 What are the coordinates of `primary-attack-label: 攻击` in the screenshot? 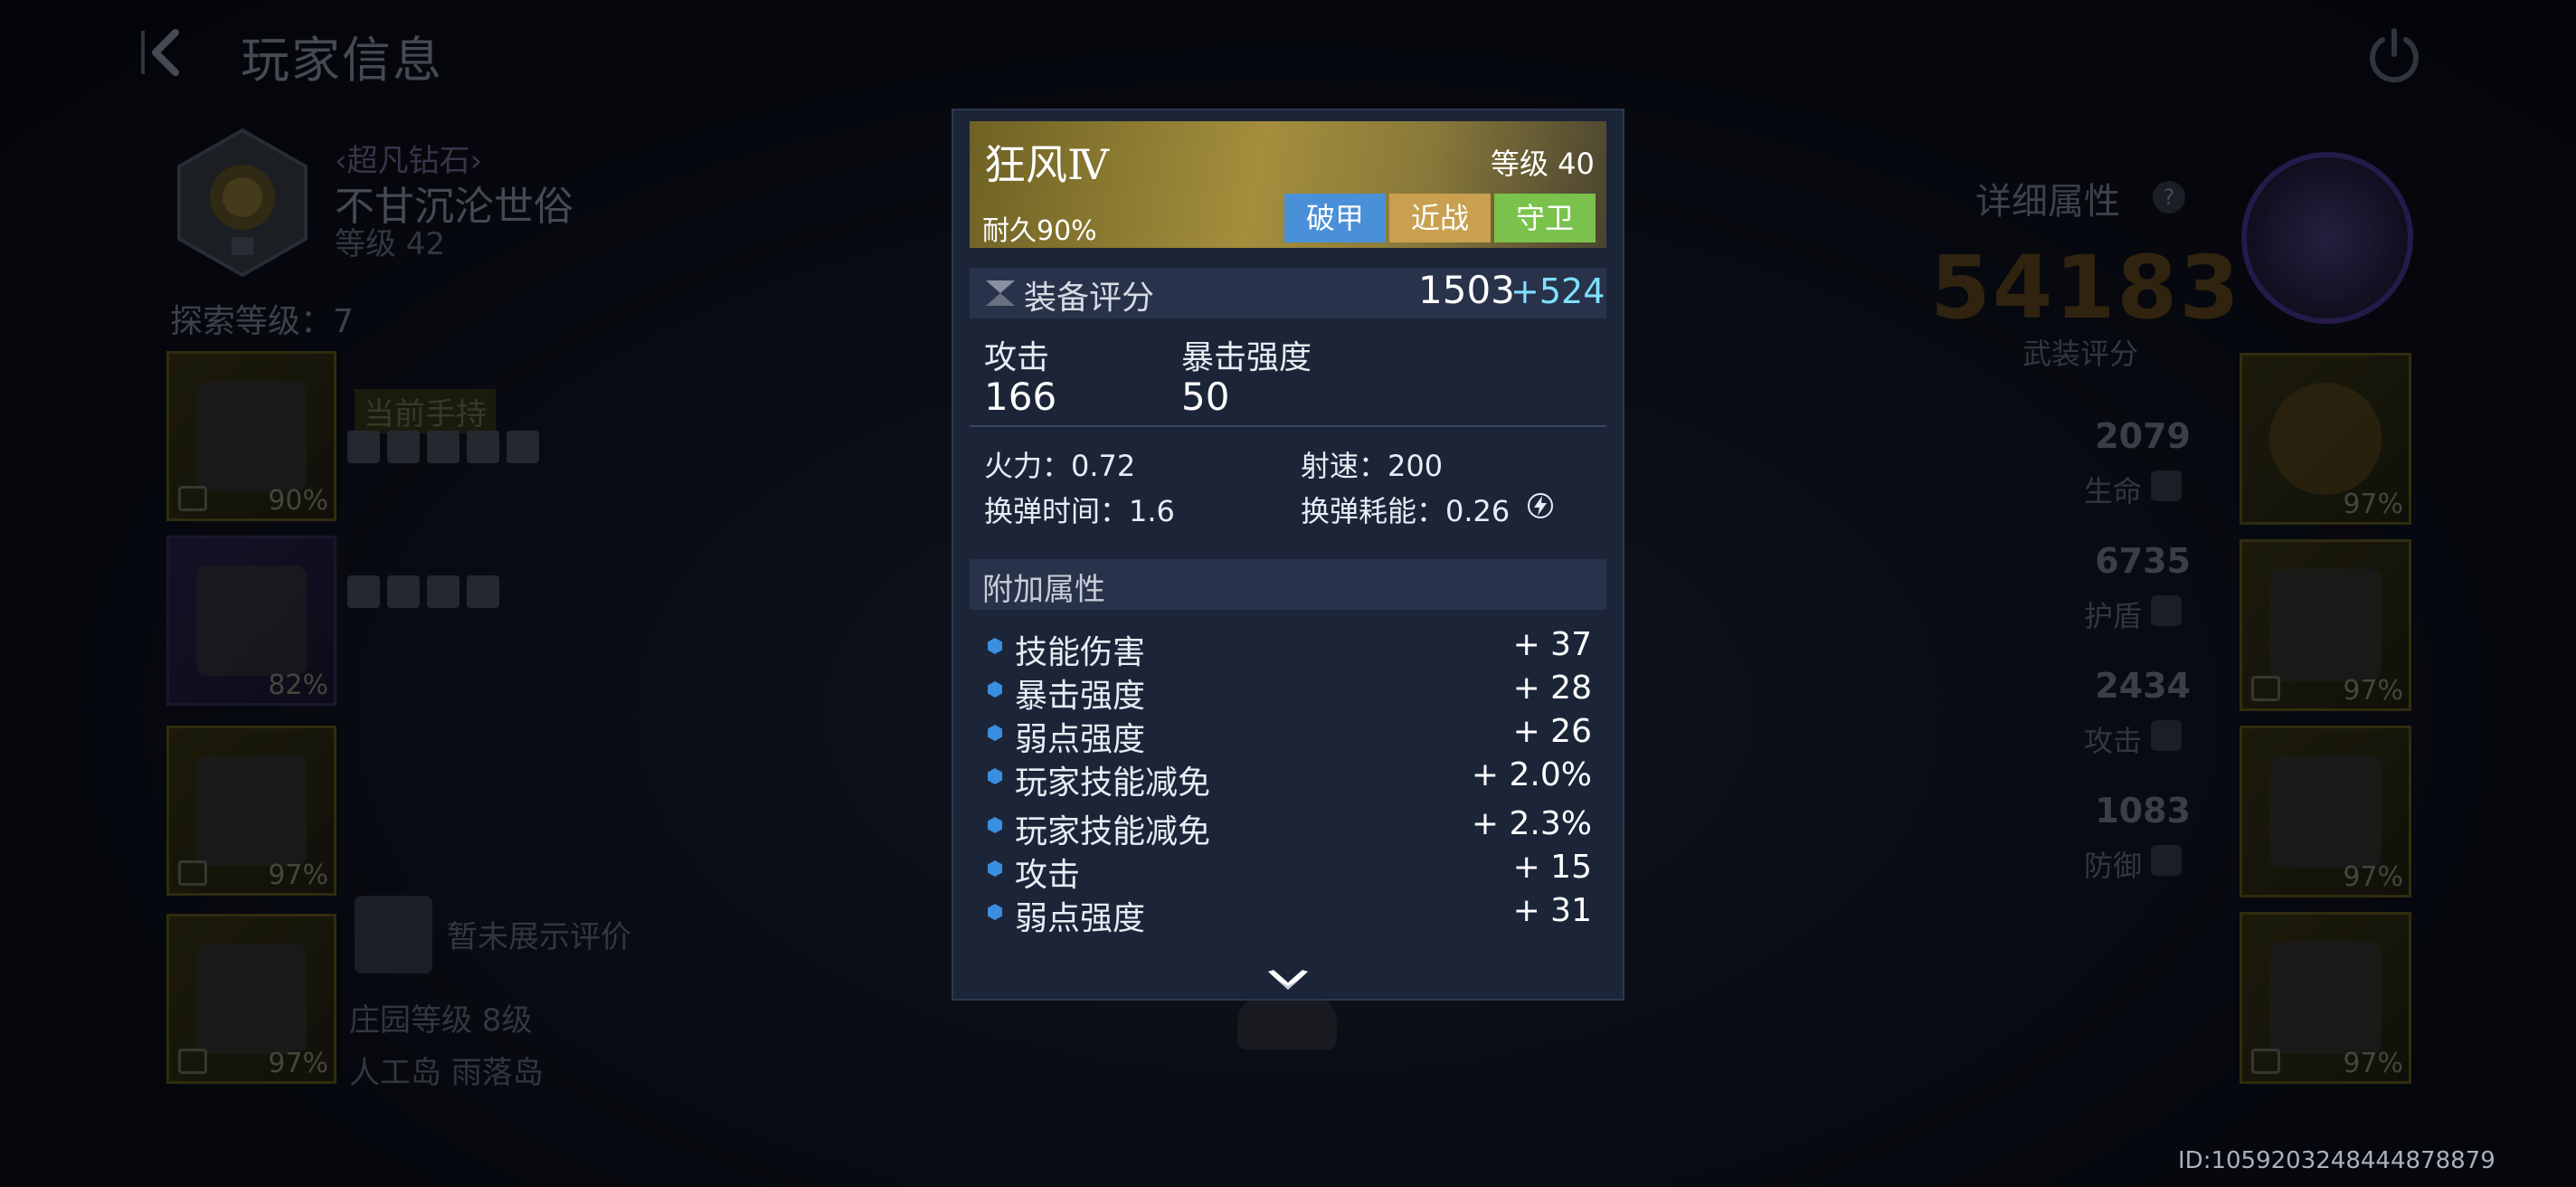 It's located at (1017, 357).